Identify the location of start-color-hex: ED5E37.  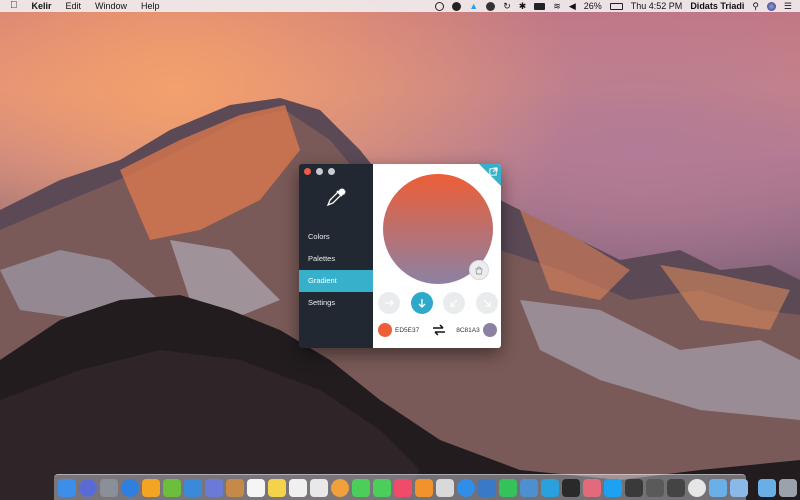
(407, 330).